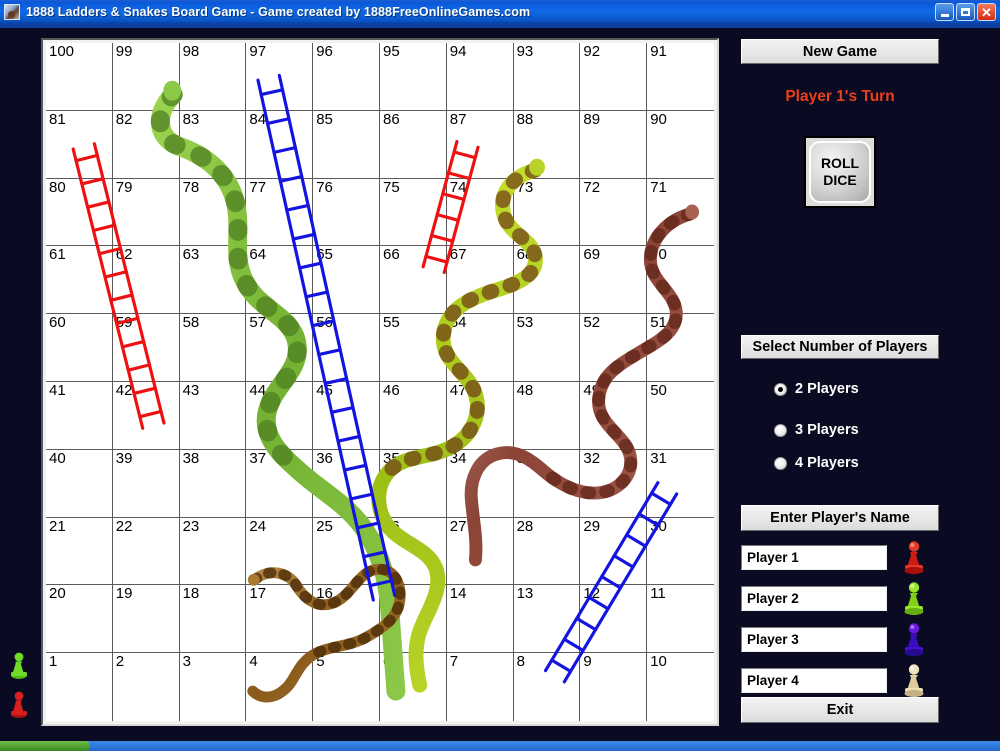 The width and height of the screenshot is (1000, 751). Describe the element at coordinates (614, 144) in the screenshot. I see `board-cell-89: 89` at that location.